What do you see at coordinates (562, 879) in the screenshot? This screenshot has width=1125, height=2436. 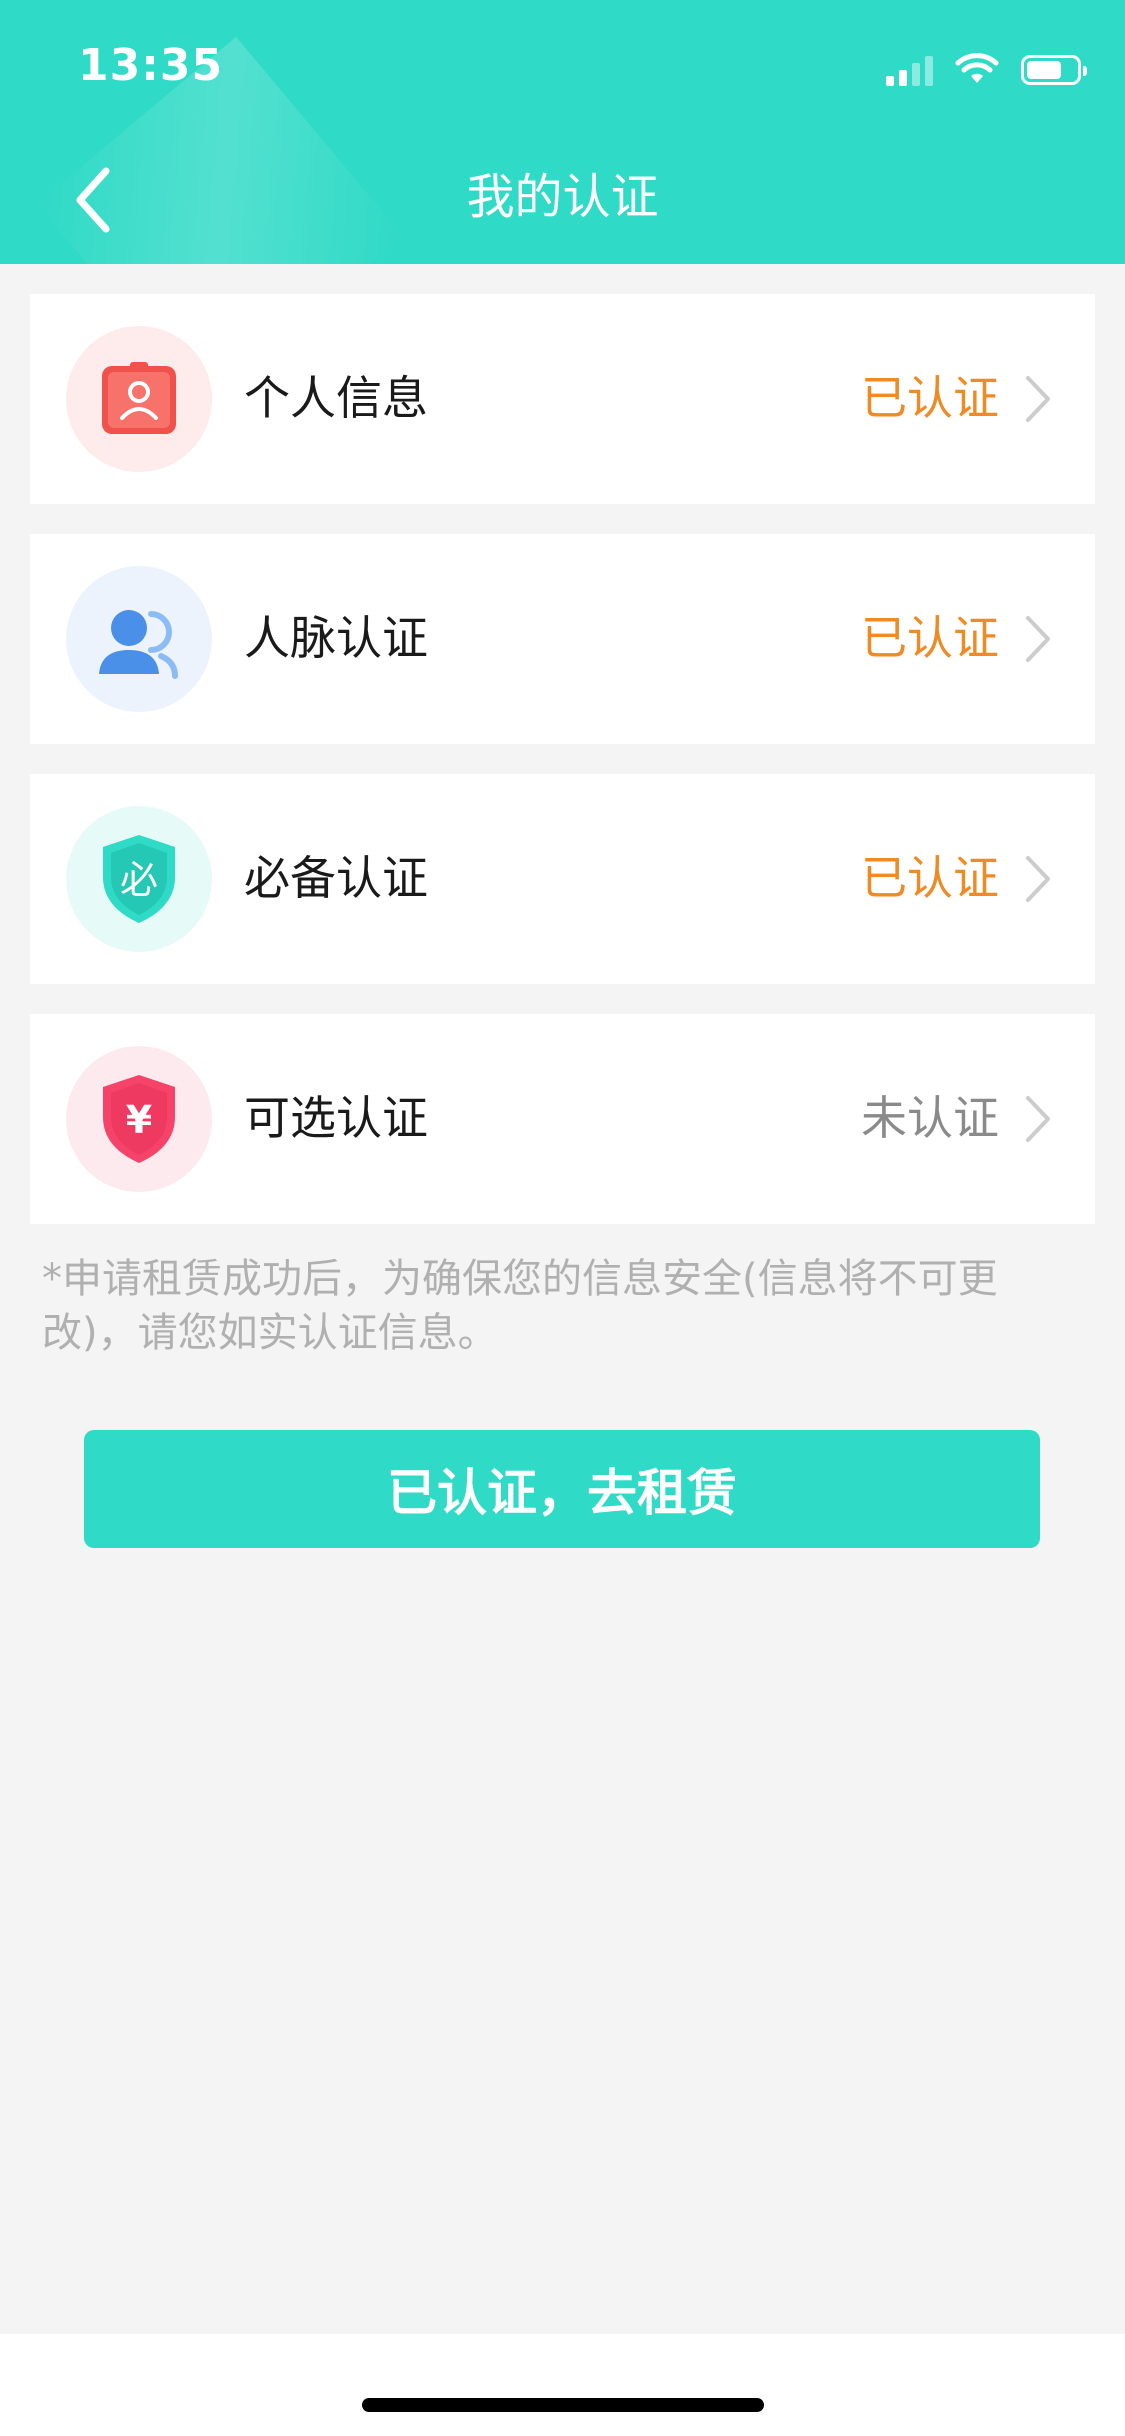 I see `list-item-required: 必 必备认证 已认证` at bounding box center [562, 879].